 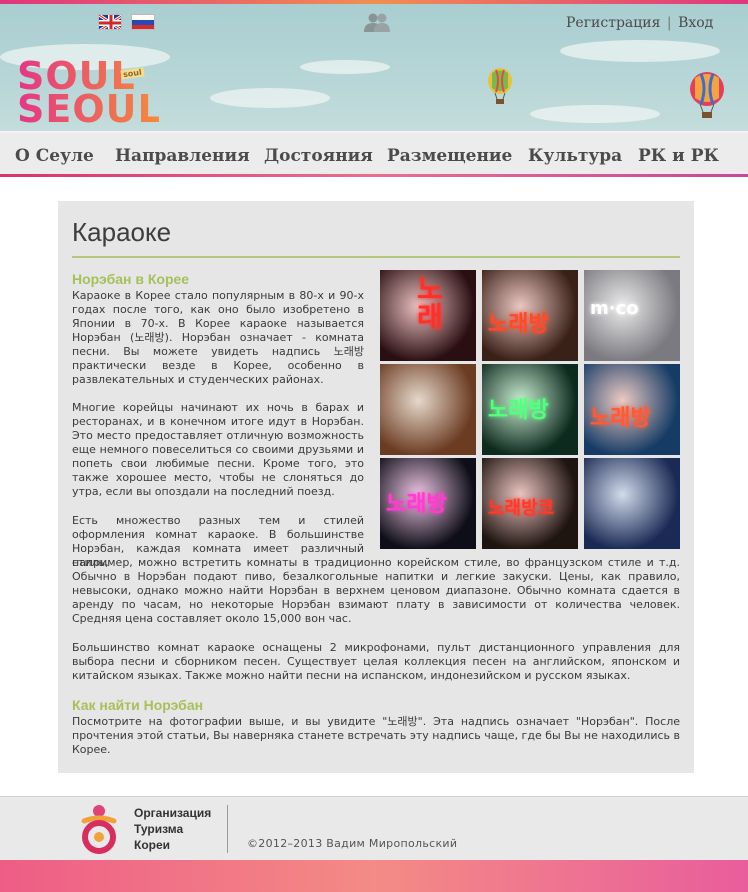 I want to click on nav-item-culture: Культура, so click(x=575, y=156).